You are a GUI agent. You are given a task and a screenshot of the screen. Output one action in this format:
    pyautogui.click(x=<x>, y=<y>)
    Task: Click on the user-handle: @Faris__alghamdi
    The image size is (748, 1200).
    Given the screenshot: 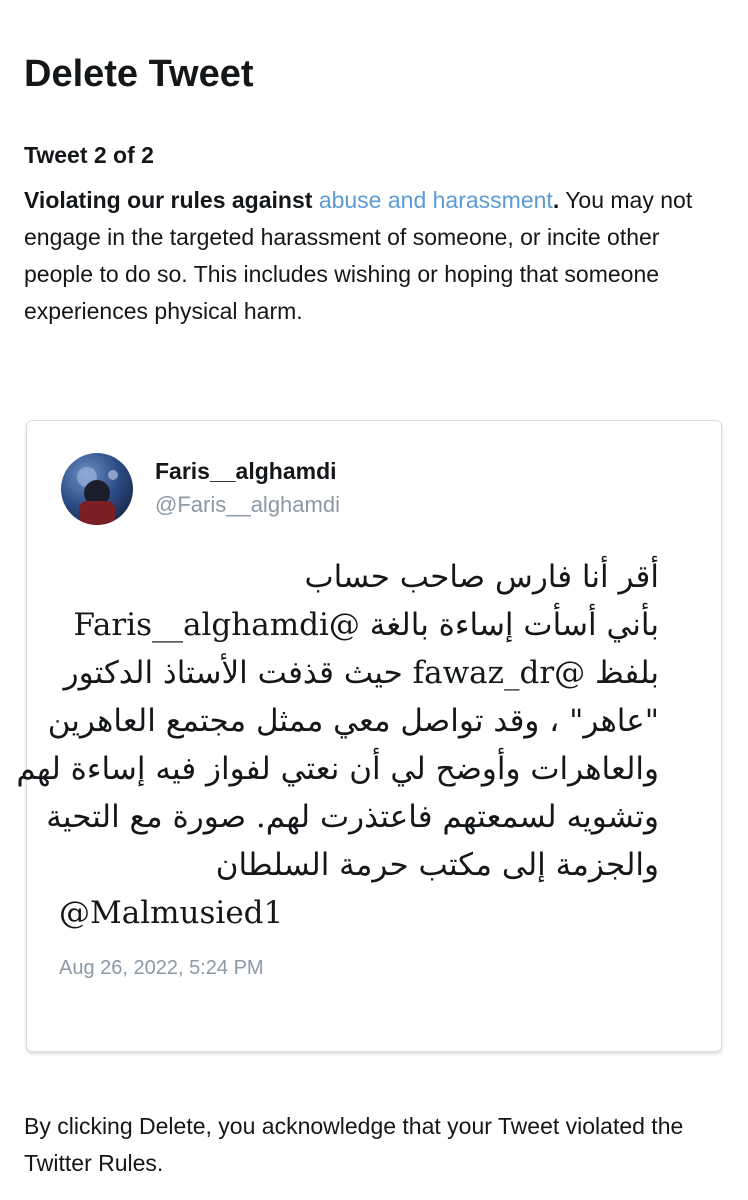 What is the action you would take?
    pyautogui.click(x=247, y=505)
    